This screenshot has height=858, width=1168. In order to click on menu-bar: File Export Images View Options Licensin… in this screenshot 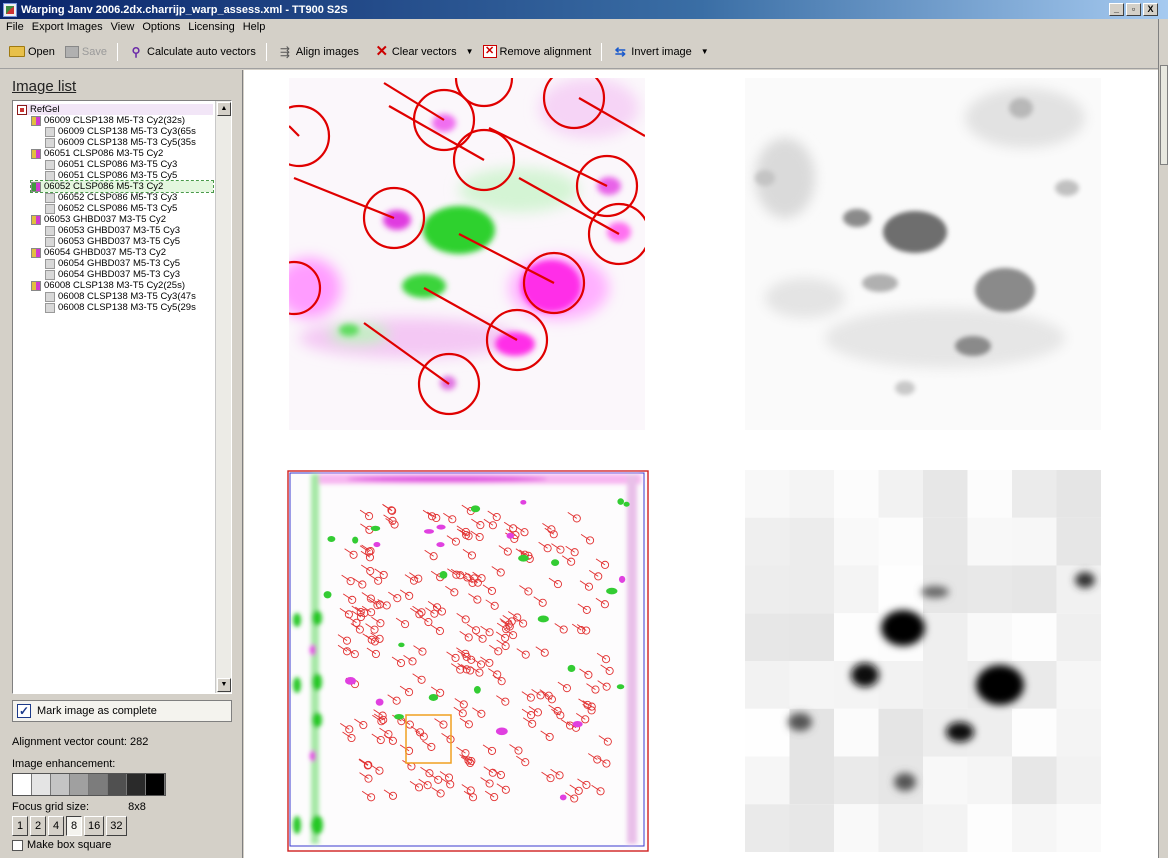, I will do `click(584, 27)`.